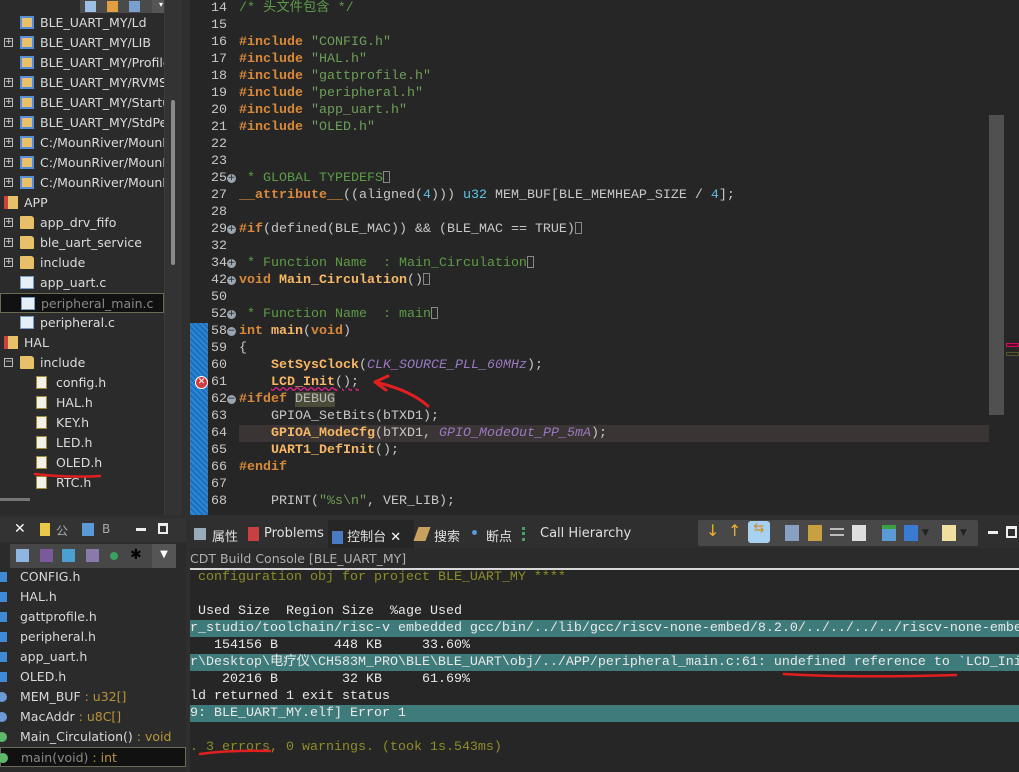 This screenshot has width=1019, height=772. Describe the element at coordinates (590, 93) in the screenshot. I see `code-line: 19 #include "peripheral.h"` at that location.